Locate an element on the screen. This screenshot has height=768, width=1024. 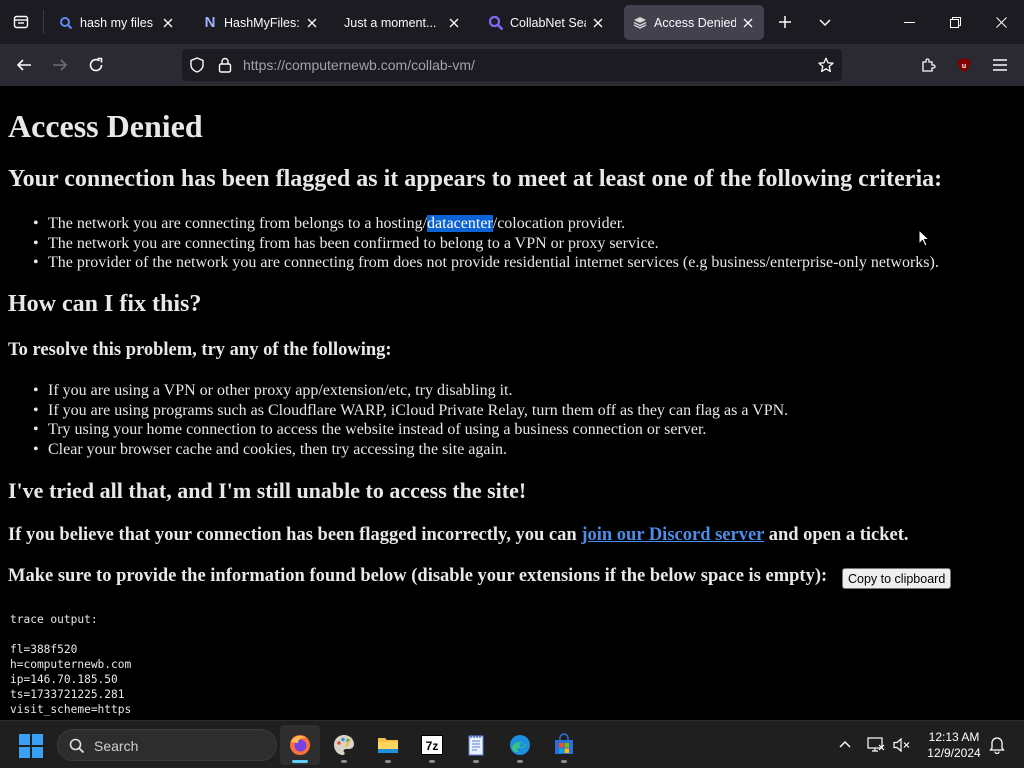
fix-heading: How can I fix this? is located at coordinates (105, 304).